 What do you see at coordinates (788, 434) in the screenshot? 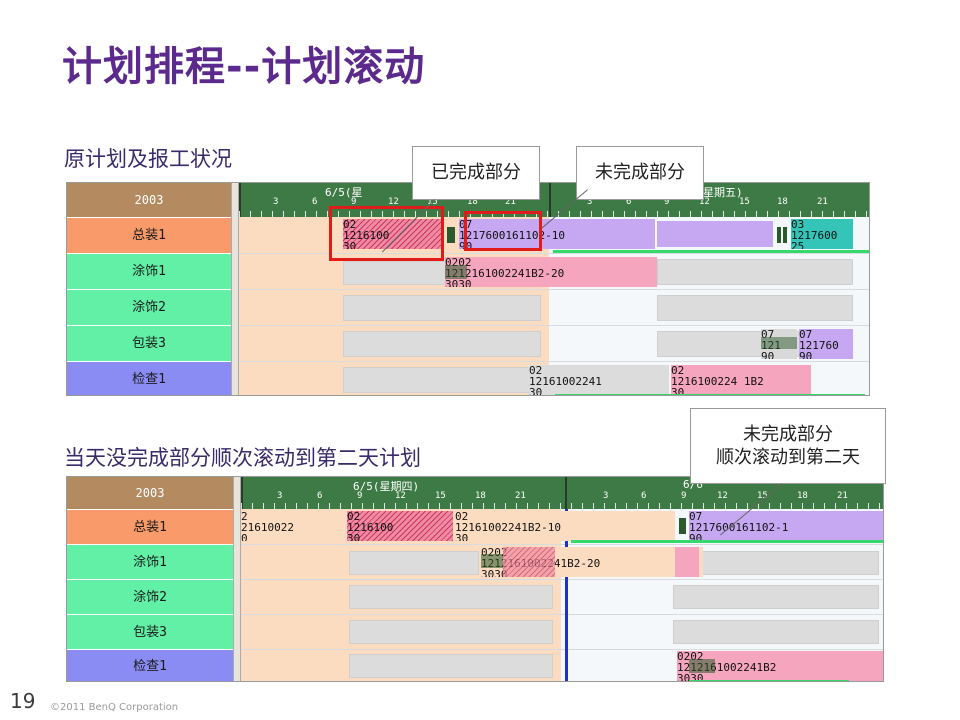
I see `callout-line-1: 未完成部分` at bounding box center [788, 434].